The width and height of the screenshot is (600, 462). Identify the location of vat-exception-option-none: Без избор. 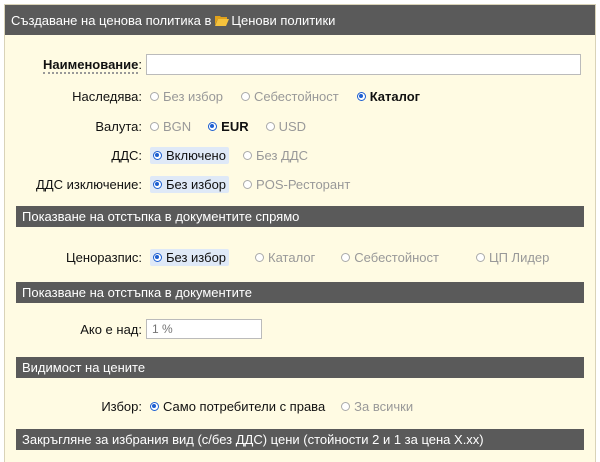
(190, 184).